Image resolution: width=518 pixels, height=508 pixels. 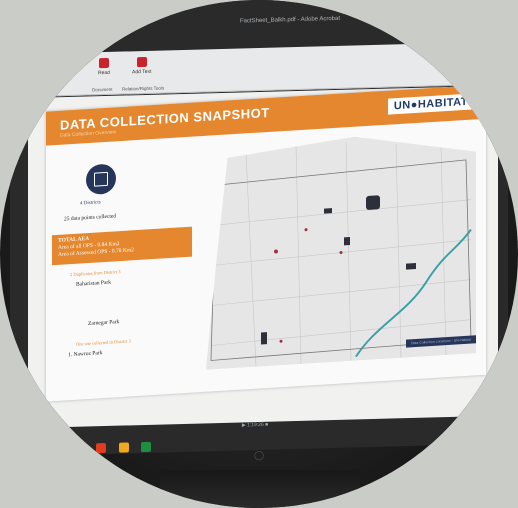 I want to click on ribbon-read-label: Read, so click(x=104, y=73).